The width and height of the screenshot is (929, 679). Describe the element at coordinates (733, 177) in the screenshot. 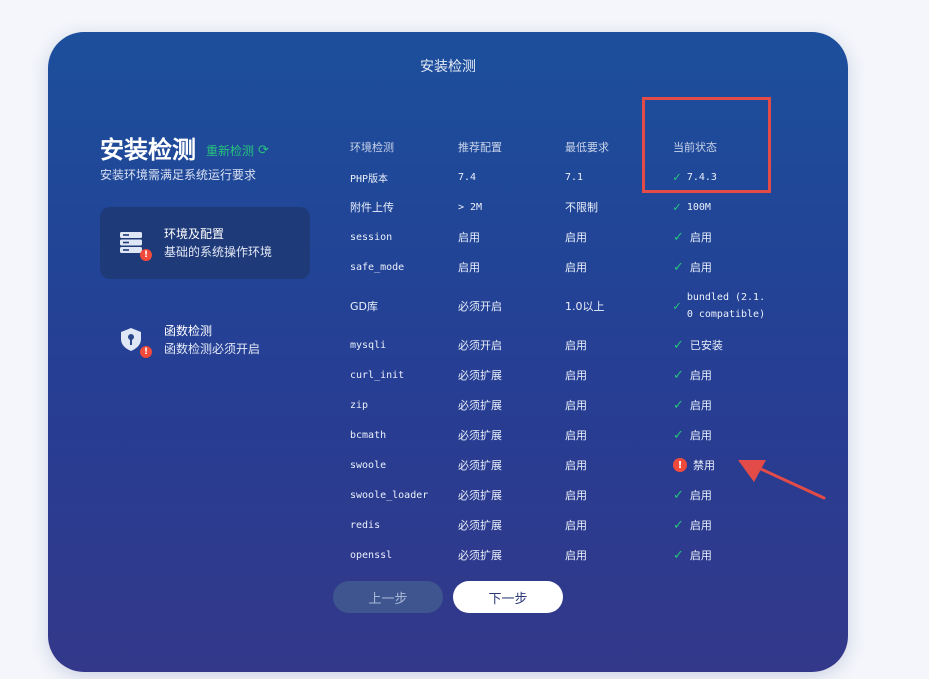

I see `status-cell: ✓ 7.4.3` at that location.